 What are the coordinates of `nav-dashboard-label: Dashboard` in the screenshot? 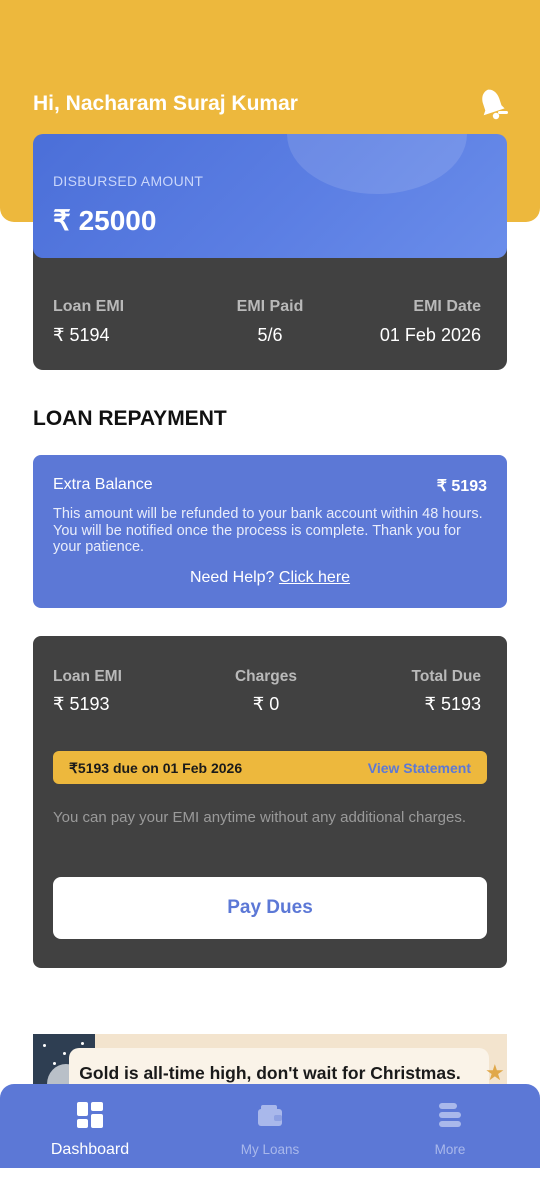 It's located at (90, 1149).